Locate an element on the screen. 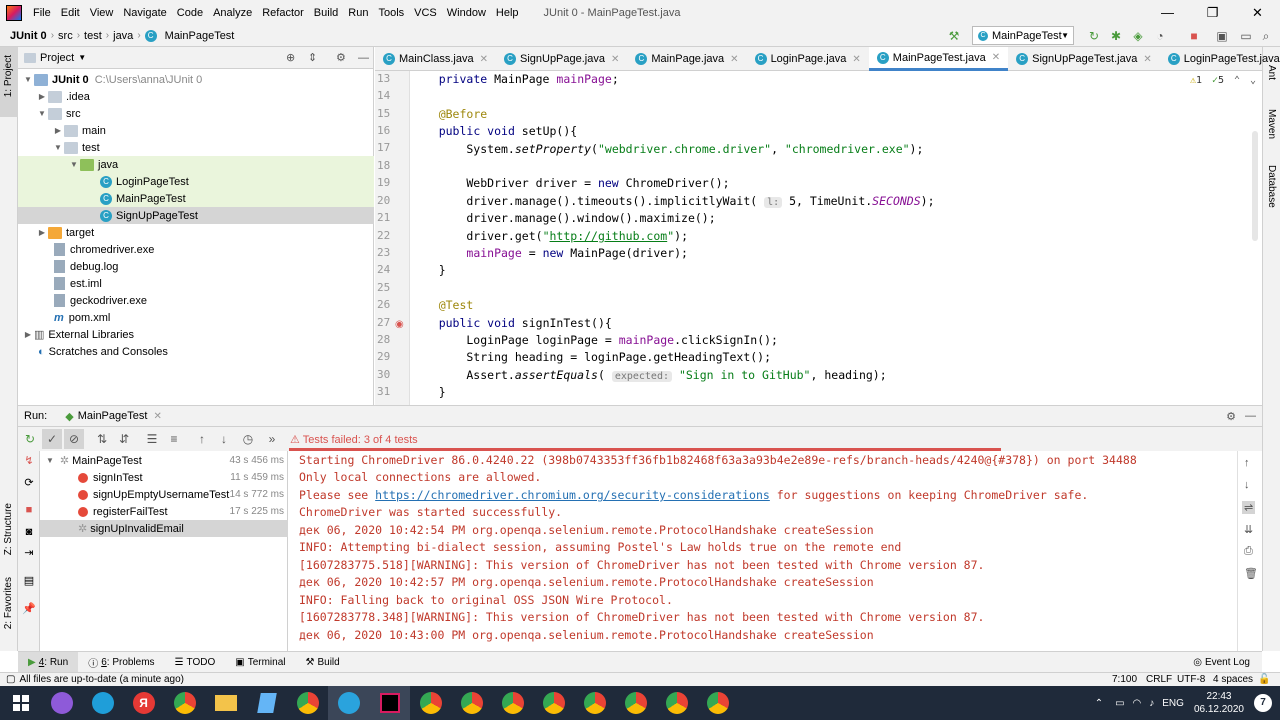 Image resolution: width=1280 pixels, height=720 pixels. volume-icon: ♪ is located at coordinates (1151, 703).